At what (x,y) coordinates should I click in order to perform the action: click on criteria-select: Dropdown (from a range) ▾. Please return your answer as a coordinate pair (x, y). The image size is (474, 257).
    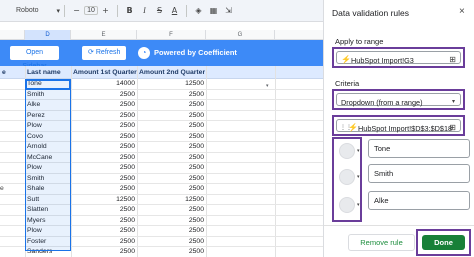
    Looking at the image, I should click on (398, 100).